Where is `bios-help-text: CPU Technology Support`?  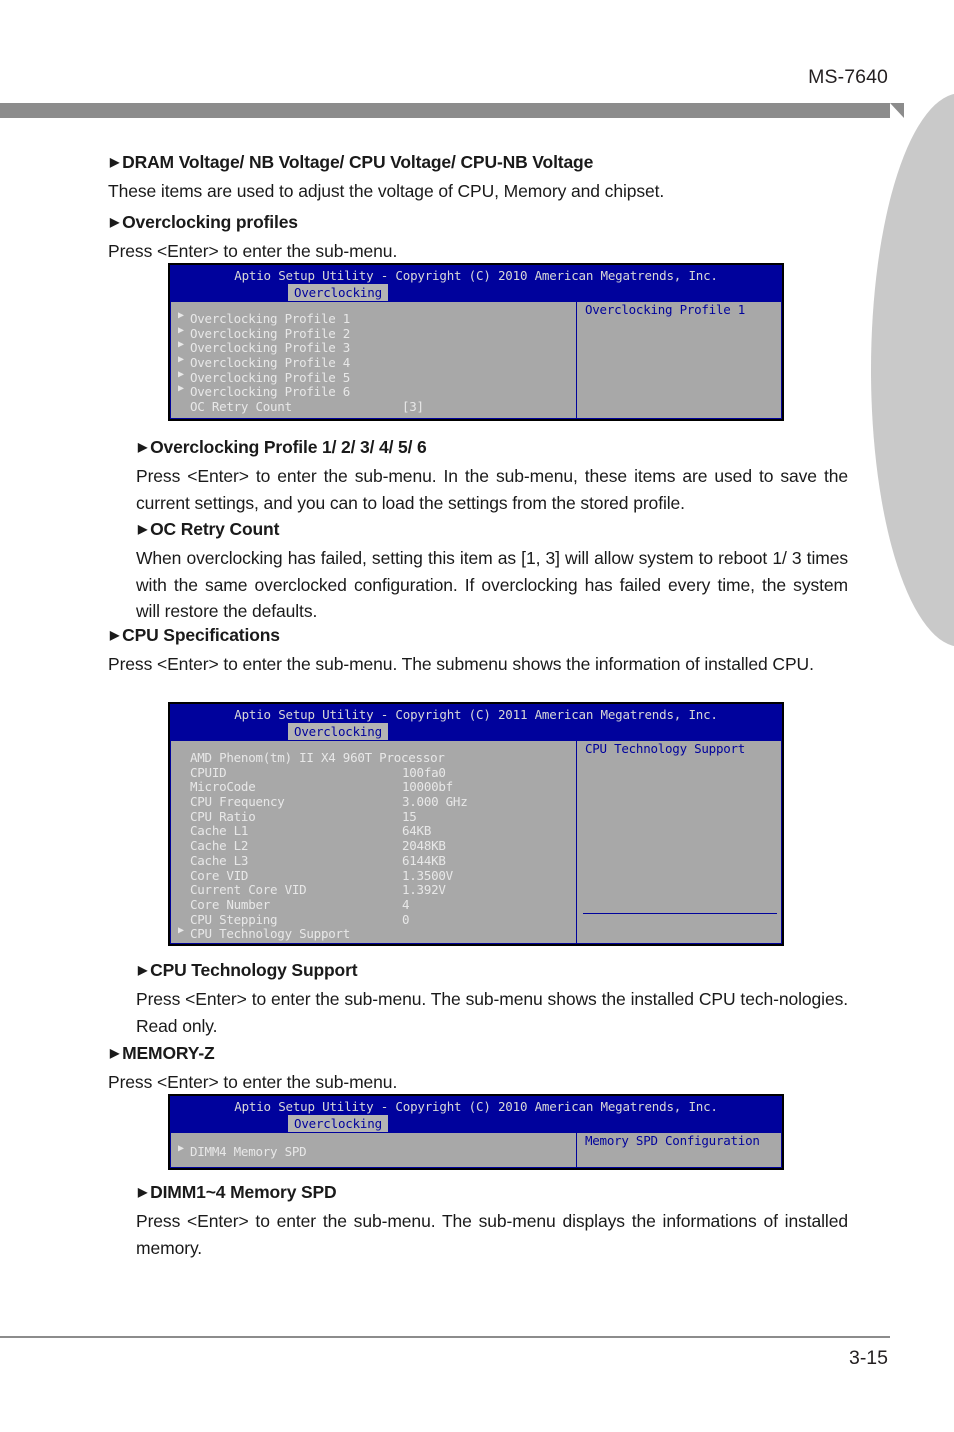
bios-help-text: CPU Technology Support is located at coordinates (665, 748).